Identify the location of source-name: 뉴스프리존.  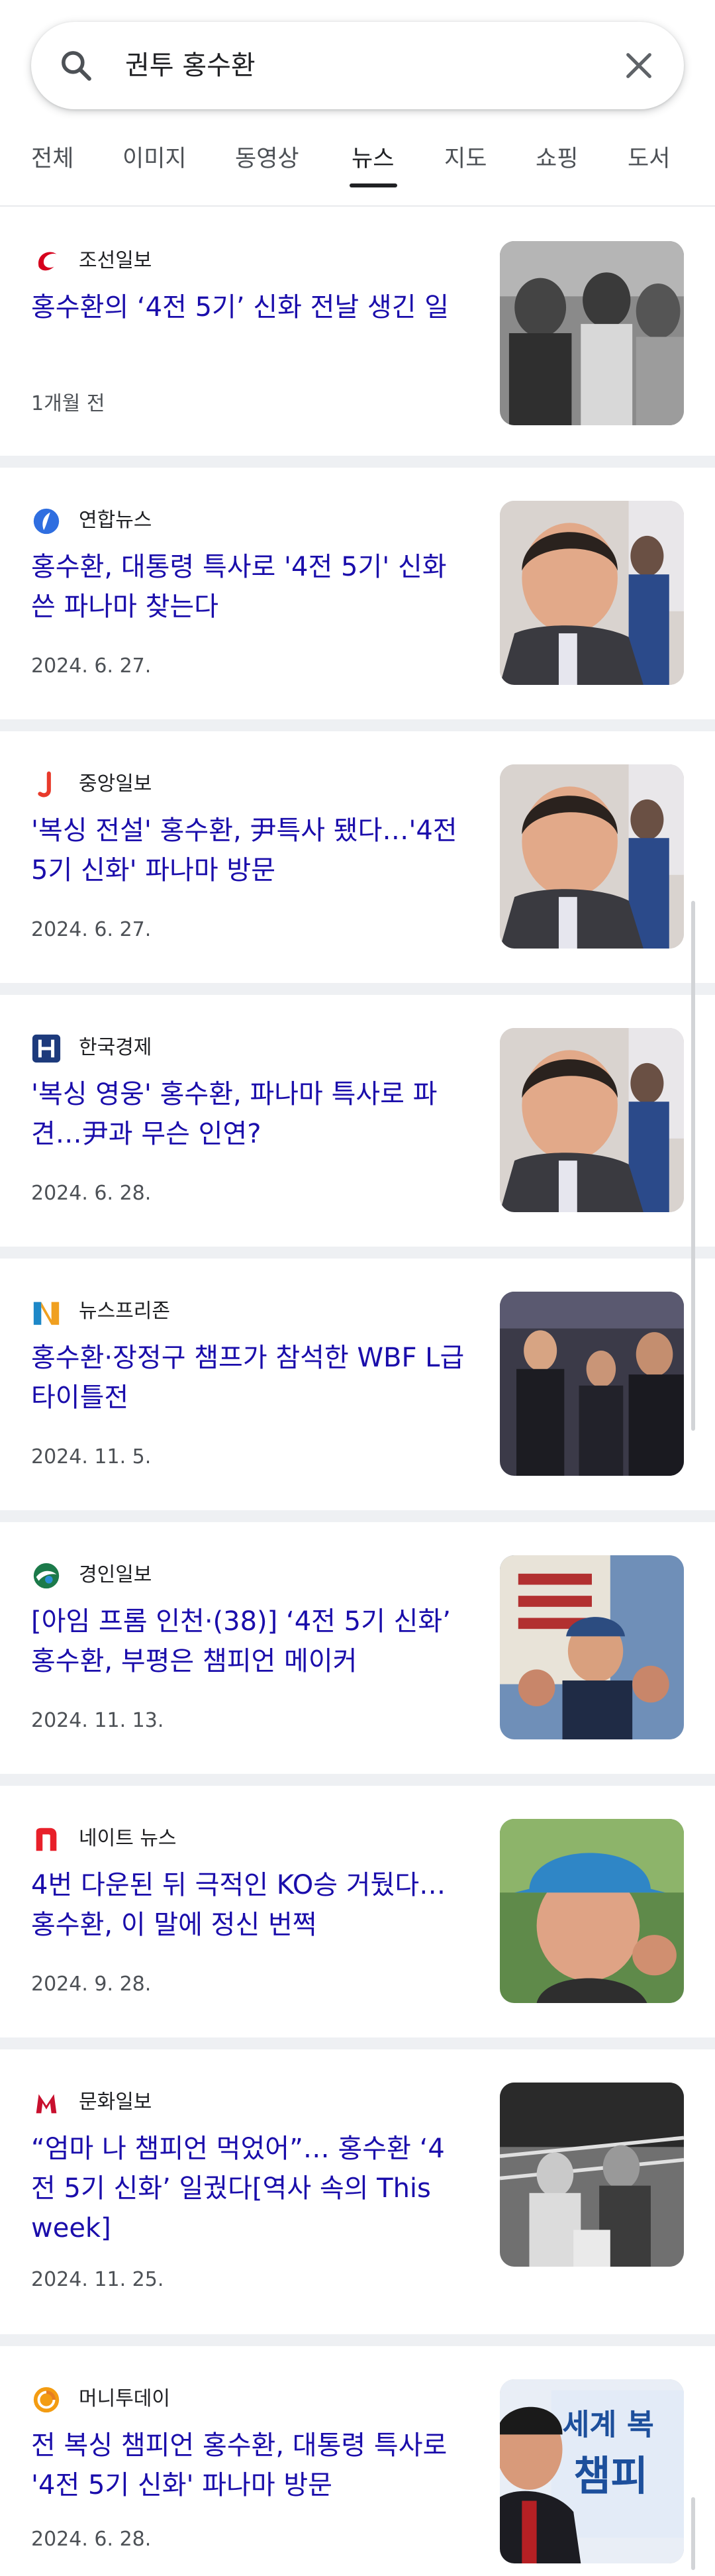
(125, 1311).